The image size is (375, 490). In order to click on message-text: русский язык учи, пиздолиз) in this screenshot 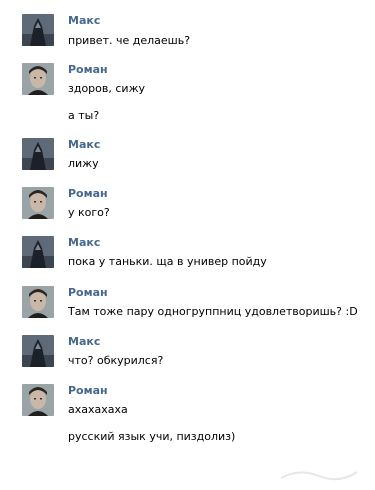, I will do `click(152, 436)`.